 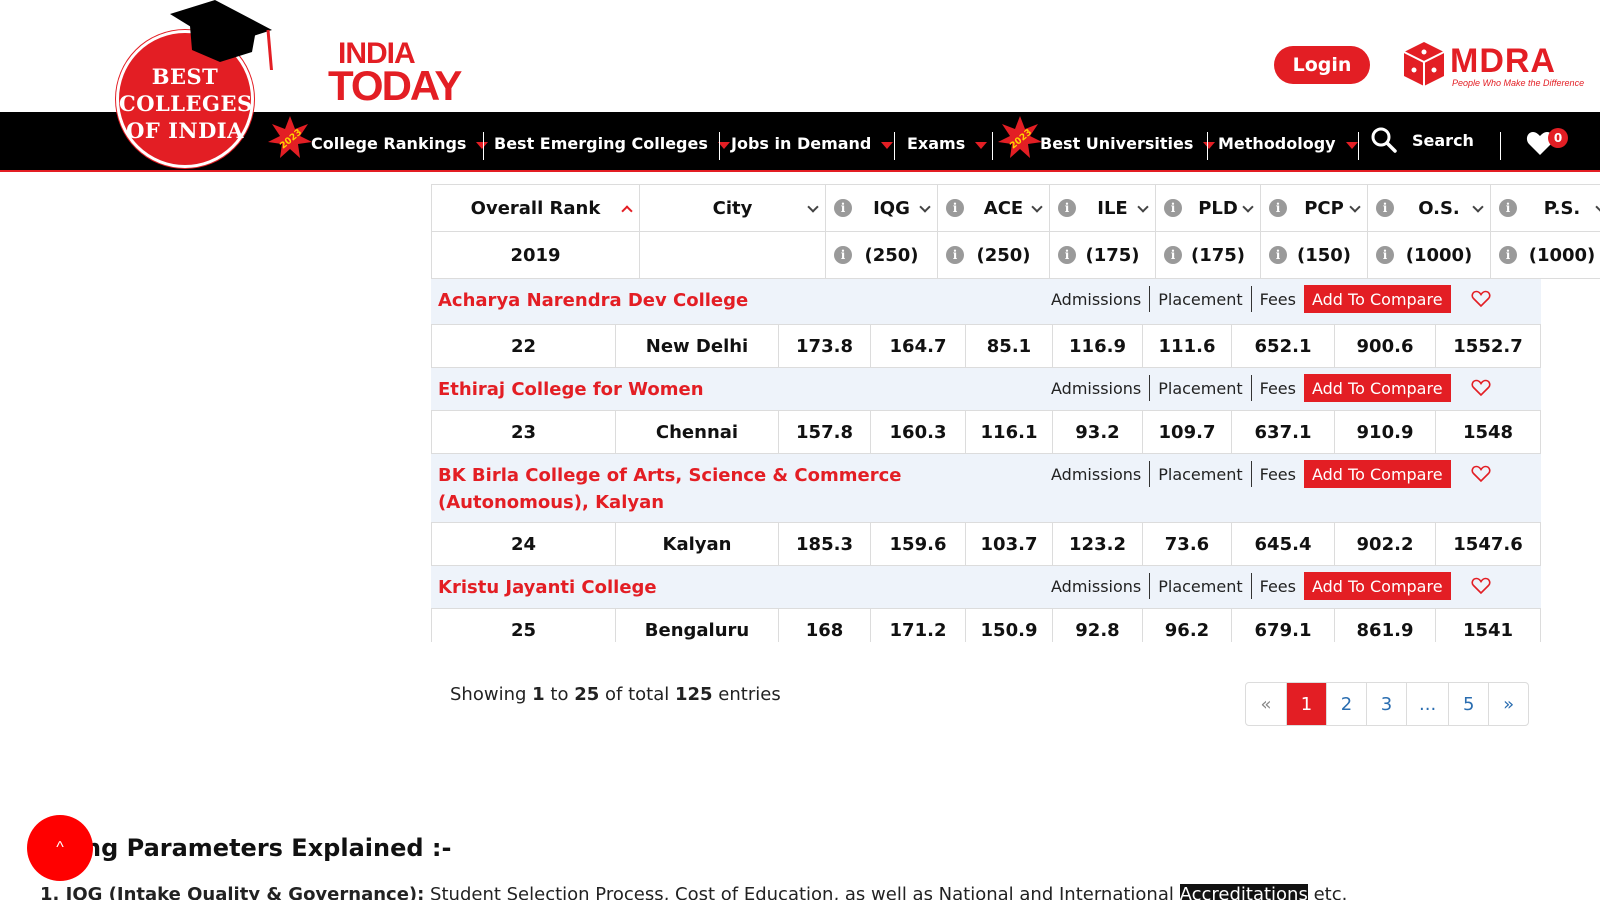 I want to click on col-header-ace: i ACE, so click(x=994, y=208).